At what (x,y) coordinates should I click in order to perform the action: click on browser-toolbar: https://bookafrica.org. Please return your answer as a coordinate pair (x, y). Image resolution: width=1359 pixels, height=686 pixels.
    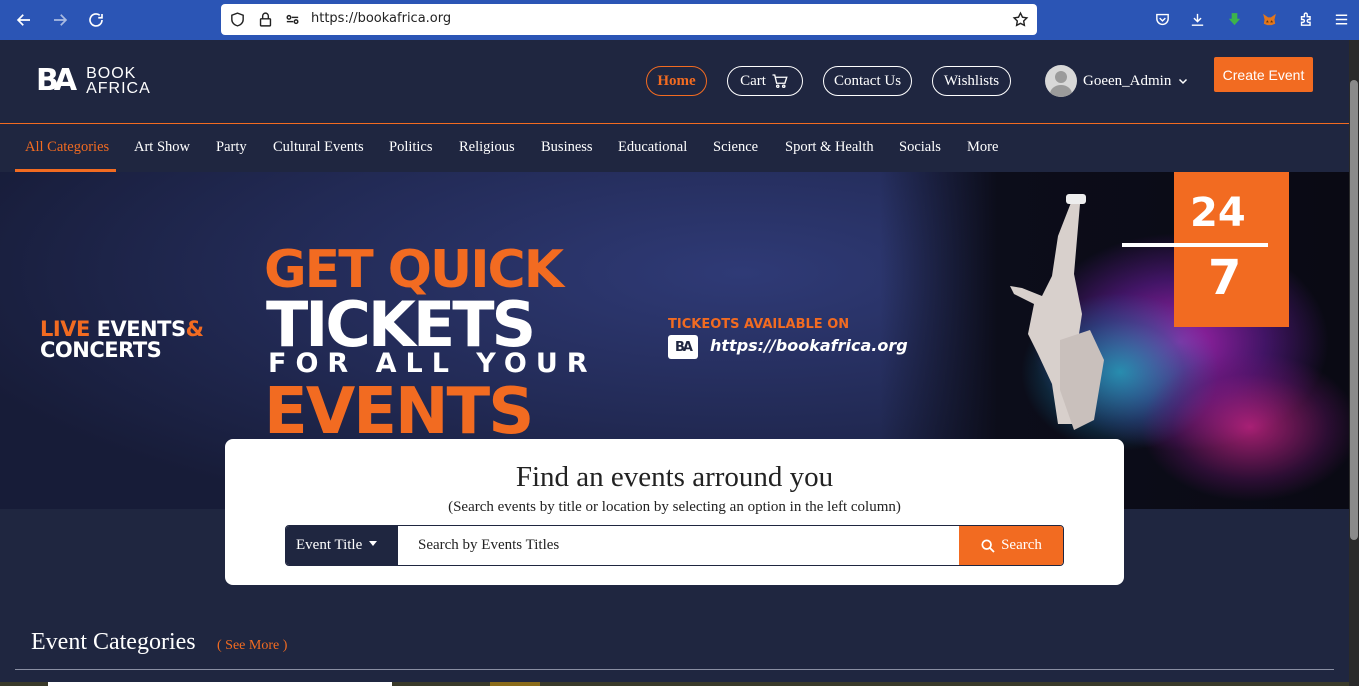
    Looking at the image, I should click on (679, 20).